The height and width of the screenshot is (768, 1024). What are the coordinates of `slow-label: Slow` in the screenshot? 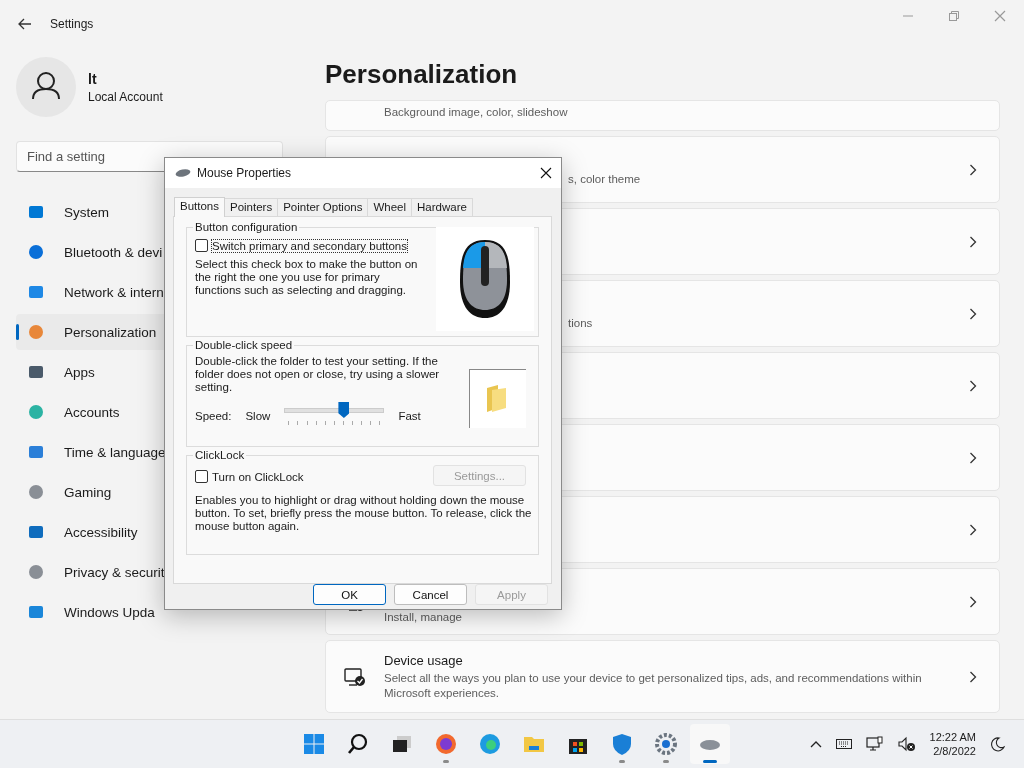 It's located at (258, 416).